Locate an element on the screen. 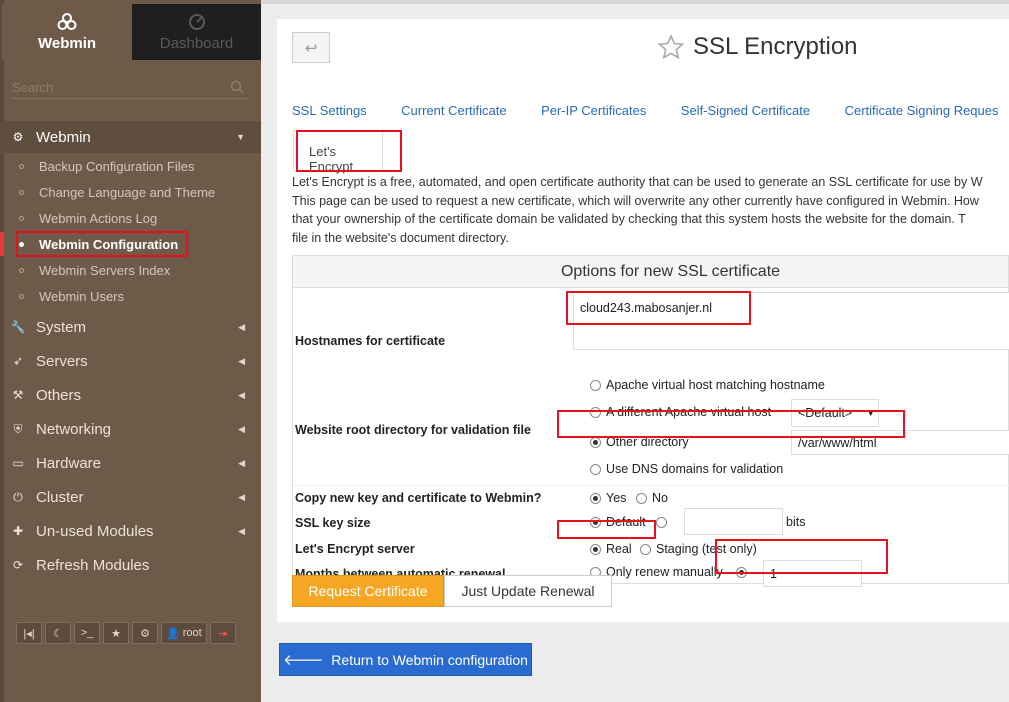 The image size is (1009, 702). sidebar-item-servers-index: Webmin Servers Index is located at coordinates (130, 270).